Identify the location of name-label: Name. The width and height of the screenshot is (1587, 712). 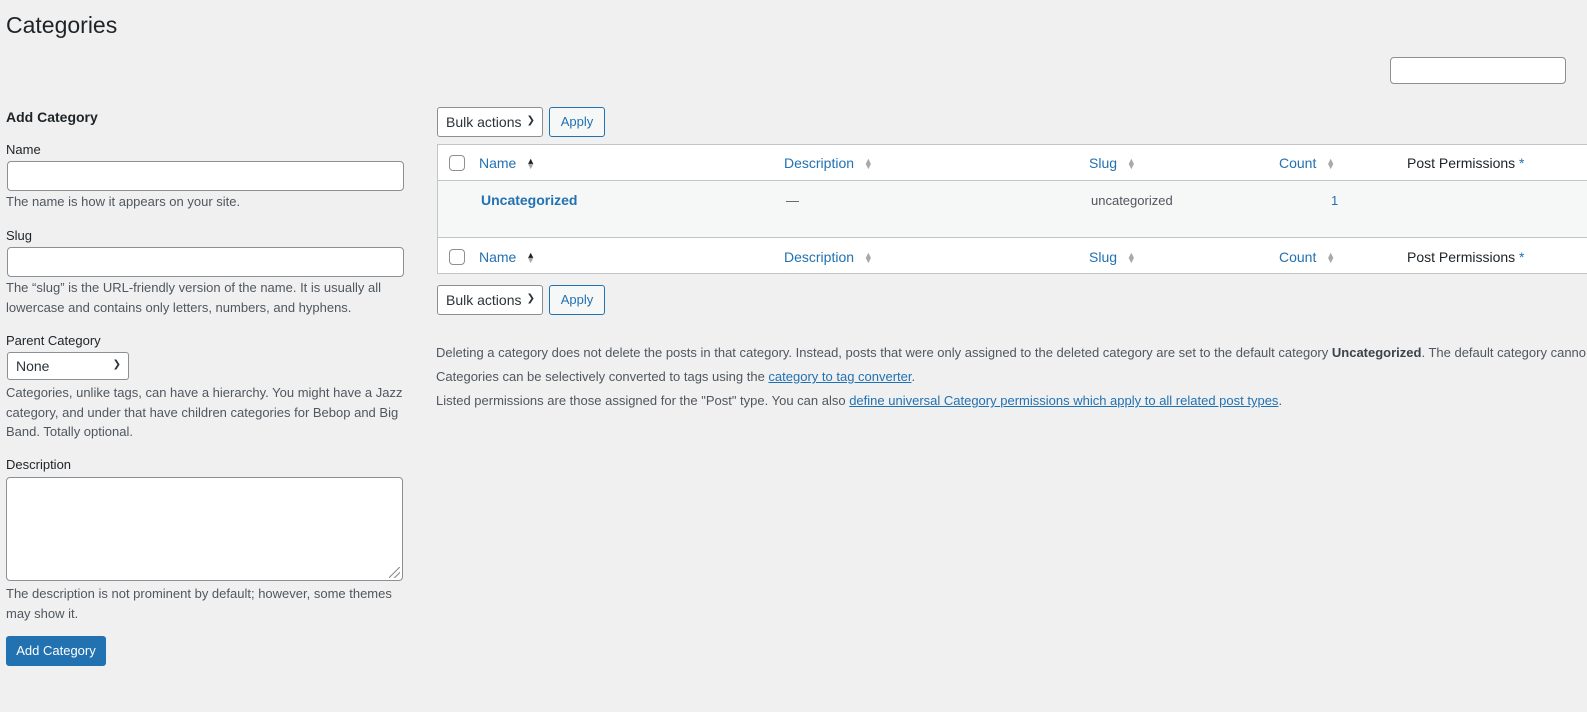
(23, 149).